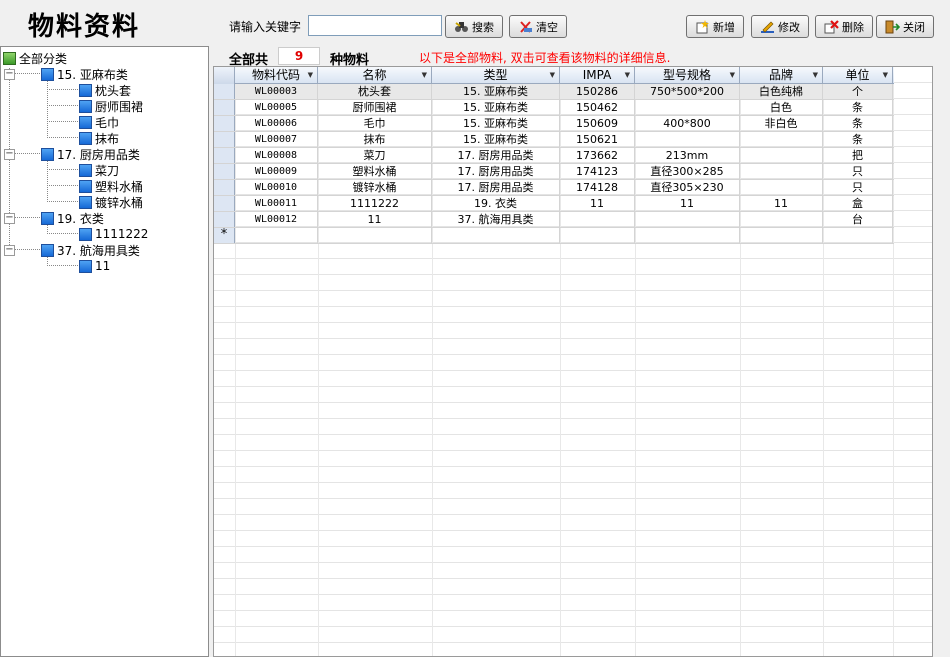 This screenshot has height=657, width=950. What do you see at coordinates (781, 107) in the screenshot?
I see `cell-brand: 白色` at bounding box center [781, 107].